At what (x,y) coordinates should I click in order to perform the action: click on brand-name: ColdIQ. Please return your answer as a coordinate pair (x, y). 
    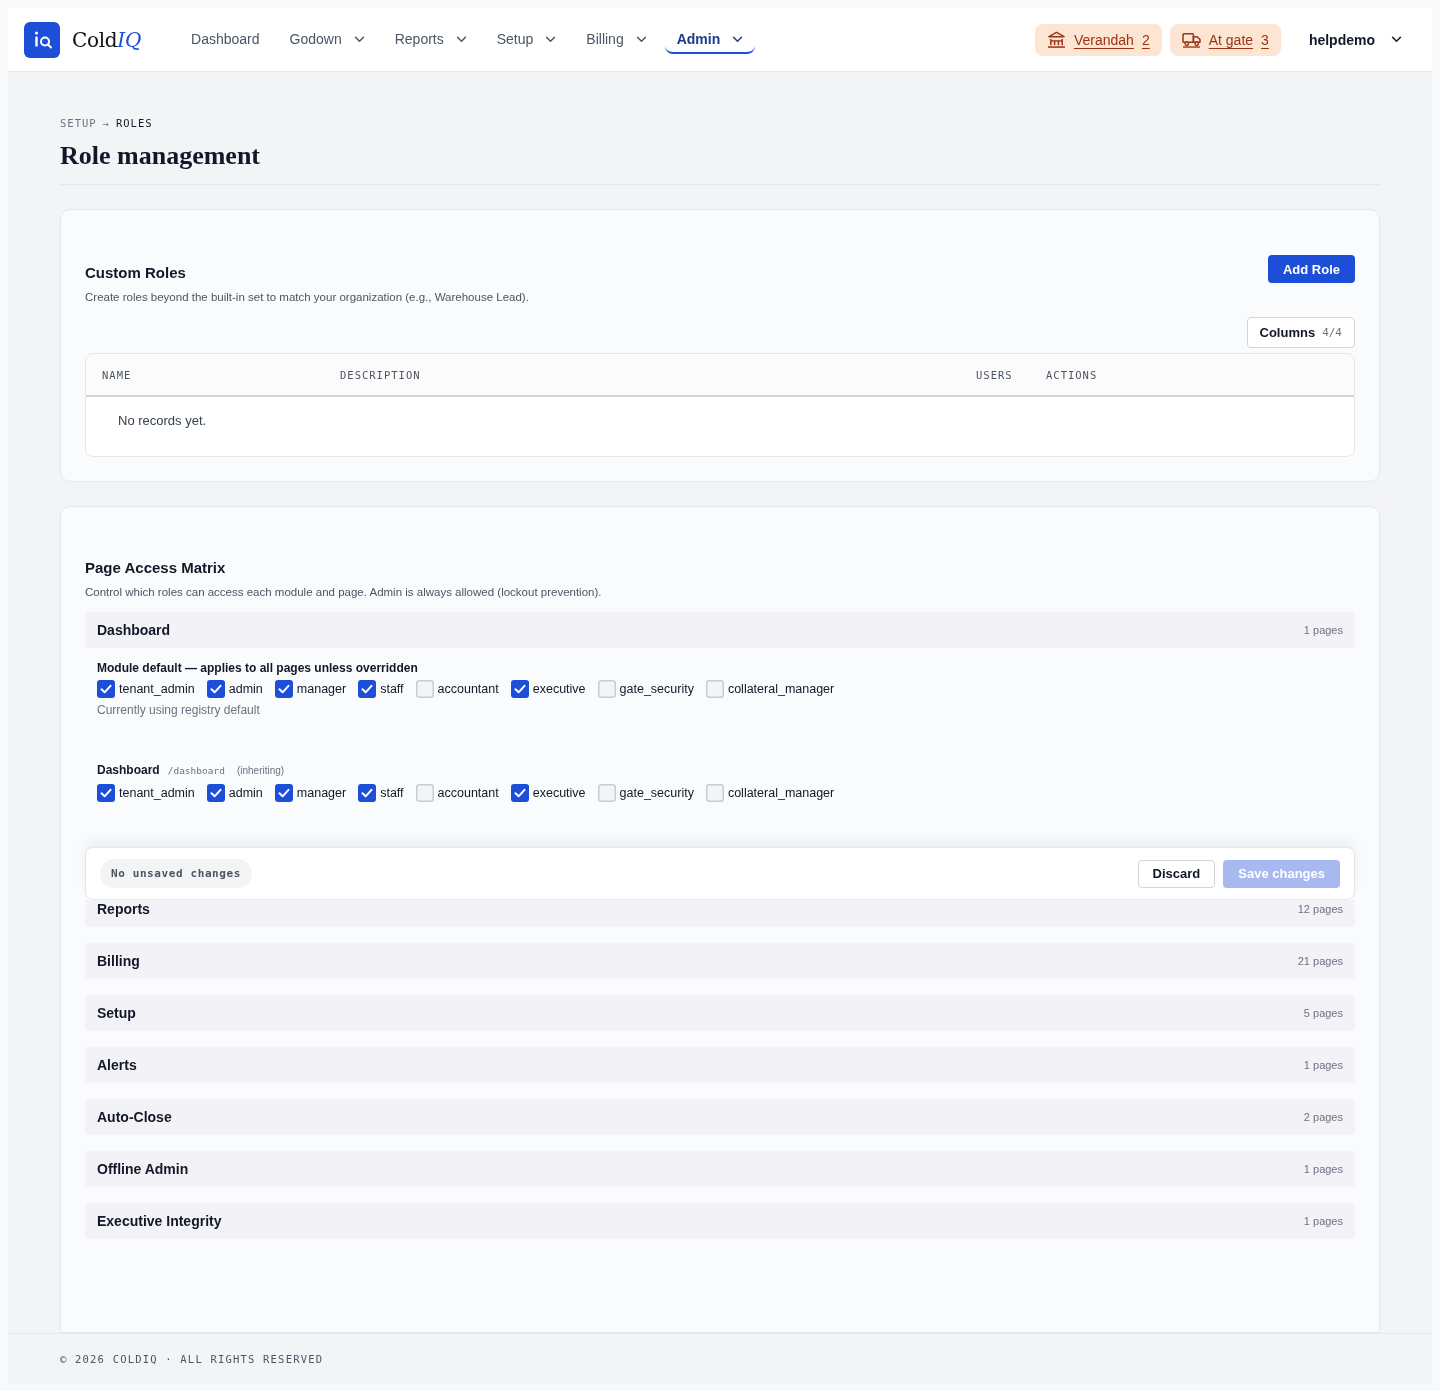
    Looking at the image, I should click on (107, 39).